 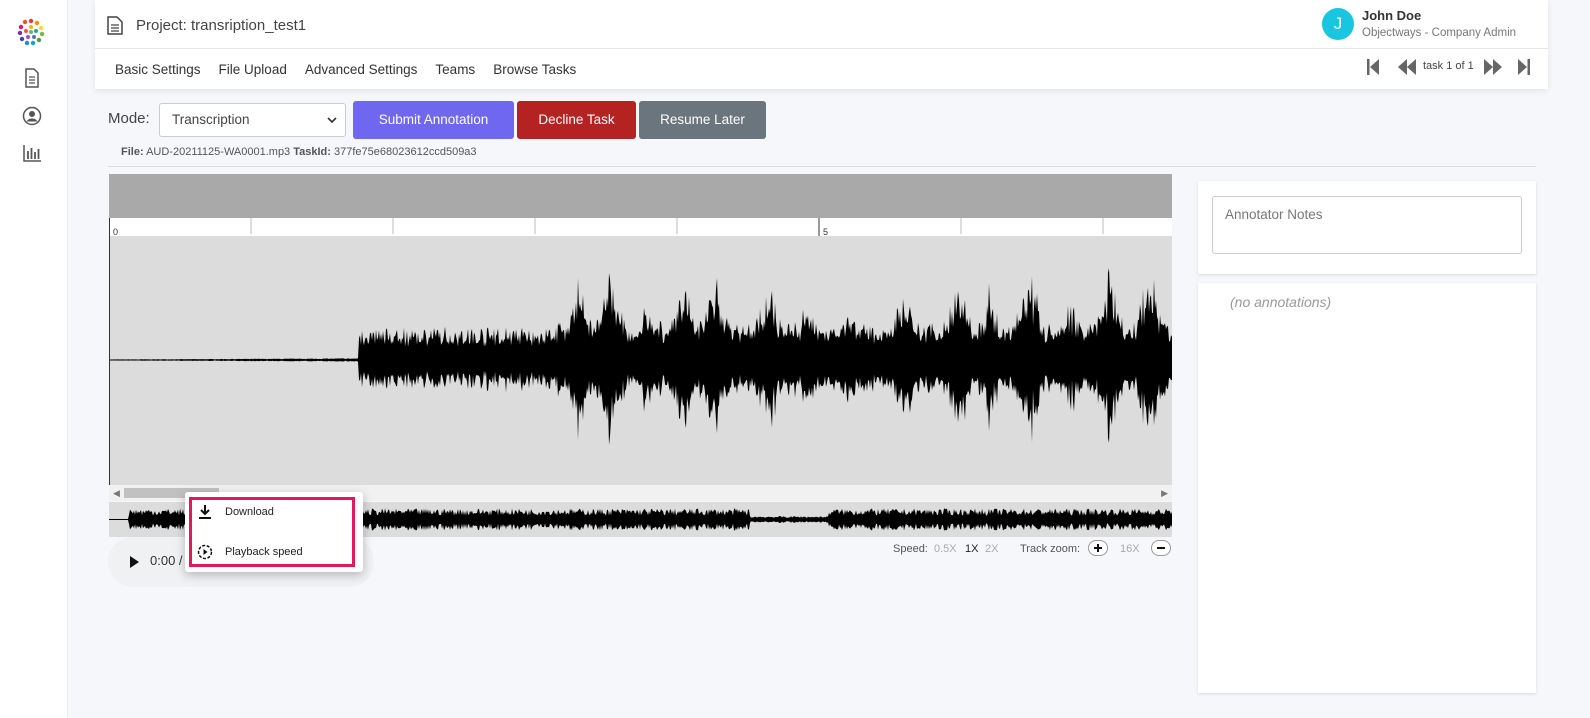 I want to click on nav-advanced-settings: Advanced Settings, so click(x=361, y=69).